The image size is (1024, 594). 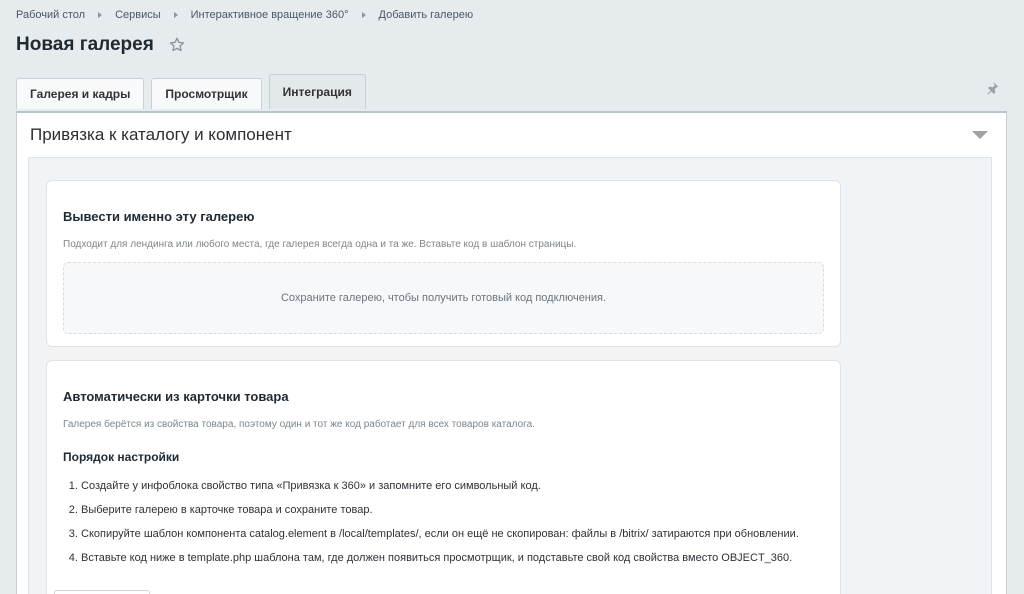 What do you see at coordinates (511, 135) in the screenshot?
I see `section-header: Привязка к каталогу и компонент` at bounding box center [511, 135].